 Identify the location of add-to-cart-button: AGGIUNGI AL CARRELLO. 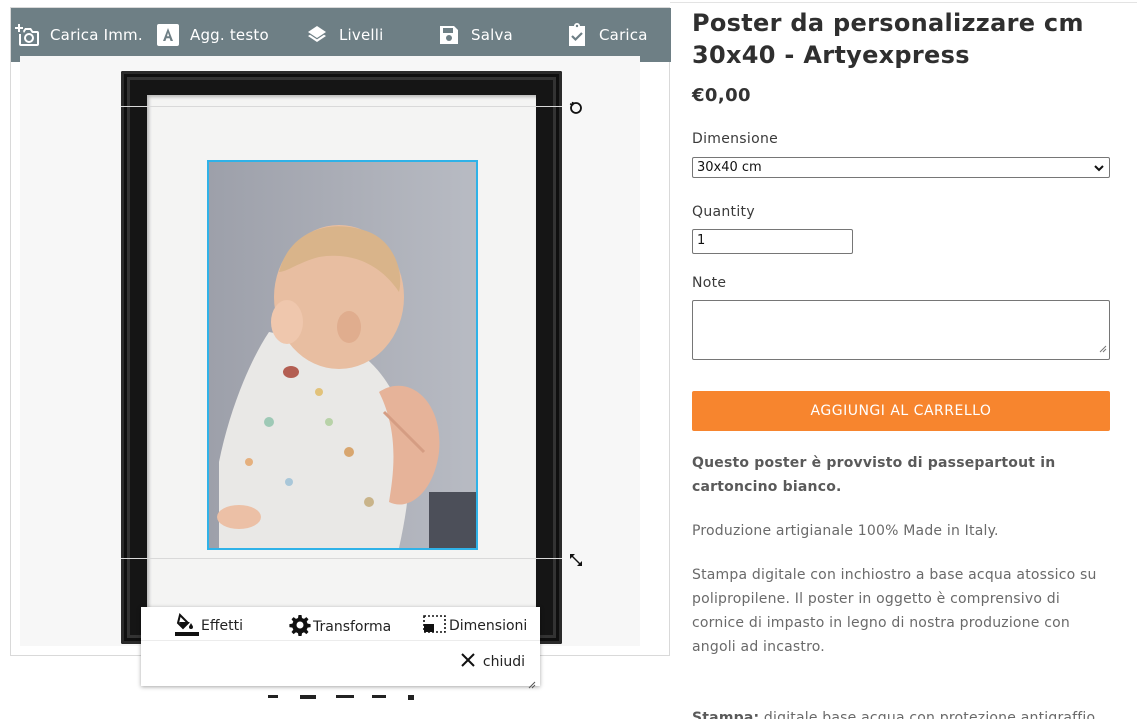
(901, 411).